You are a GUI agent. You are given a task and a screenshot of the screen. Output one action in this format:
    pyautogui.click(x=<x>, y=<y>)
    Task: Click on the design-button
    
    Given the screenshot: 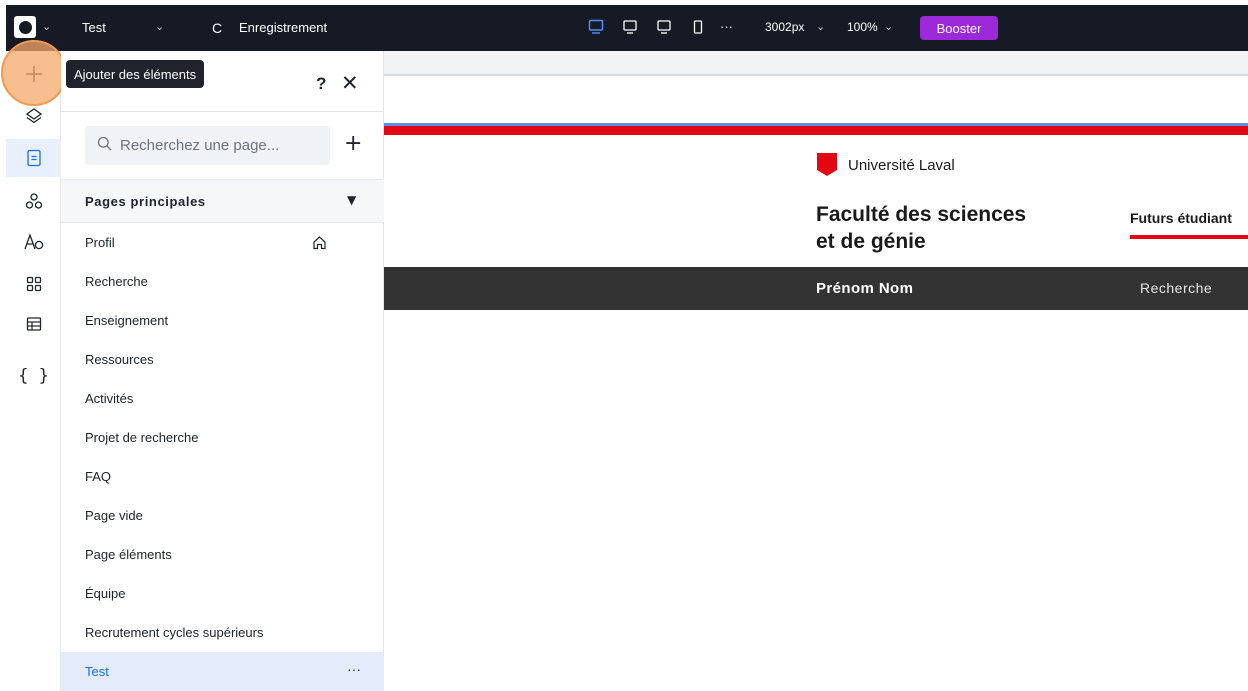 What is the action you would take?
    pyautogui.click(x=33, y=201)
    